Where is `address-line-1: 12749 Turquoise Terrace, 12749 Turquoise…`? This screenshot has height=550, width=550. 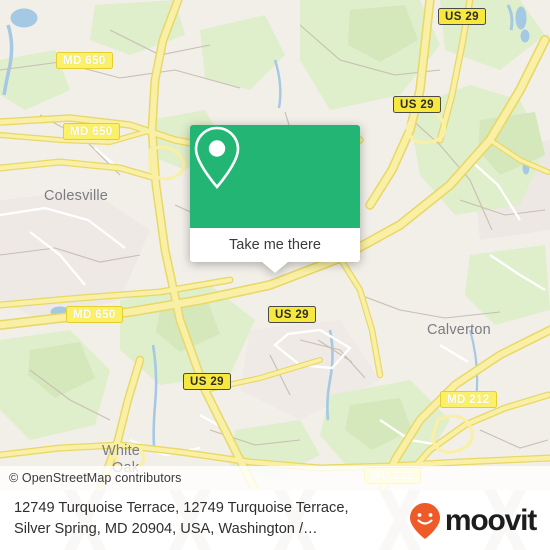
address-line-1: 12749 Turquoise Terrace, 12749 Turquoise… is located at coordinates (181, 508).